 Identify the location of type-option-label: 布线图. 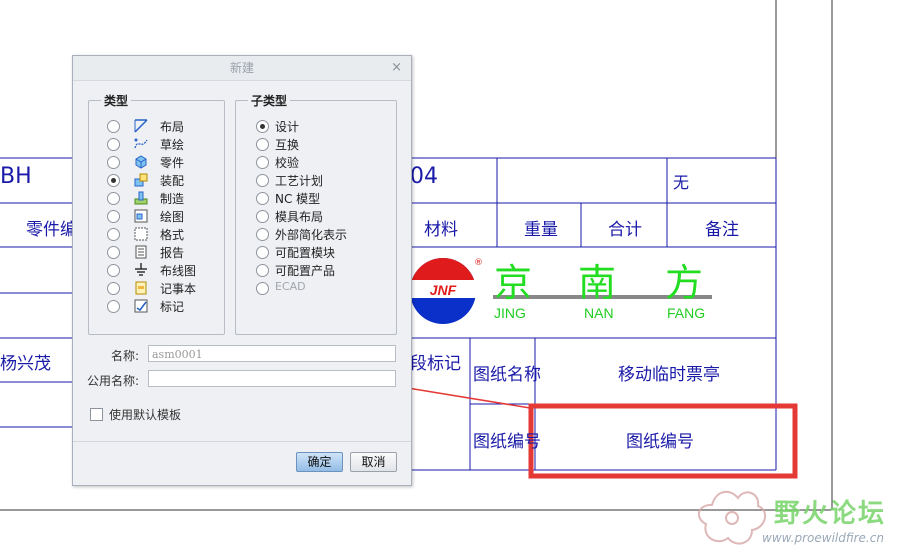
(178, 271).